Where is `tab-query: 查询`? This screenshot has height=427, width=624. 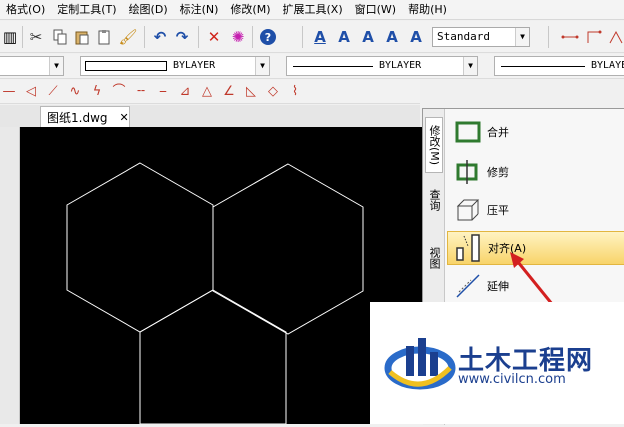 tab-query: 查询 is located at coordinates (434, 200).